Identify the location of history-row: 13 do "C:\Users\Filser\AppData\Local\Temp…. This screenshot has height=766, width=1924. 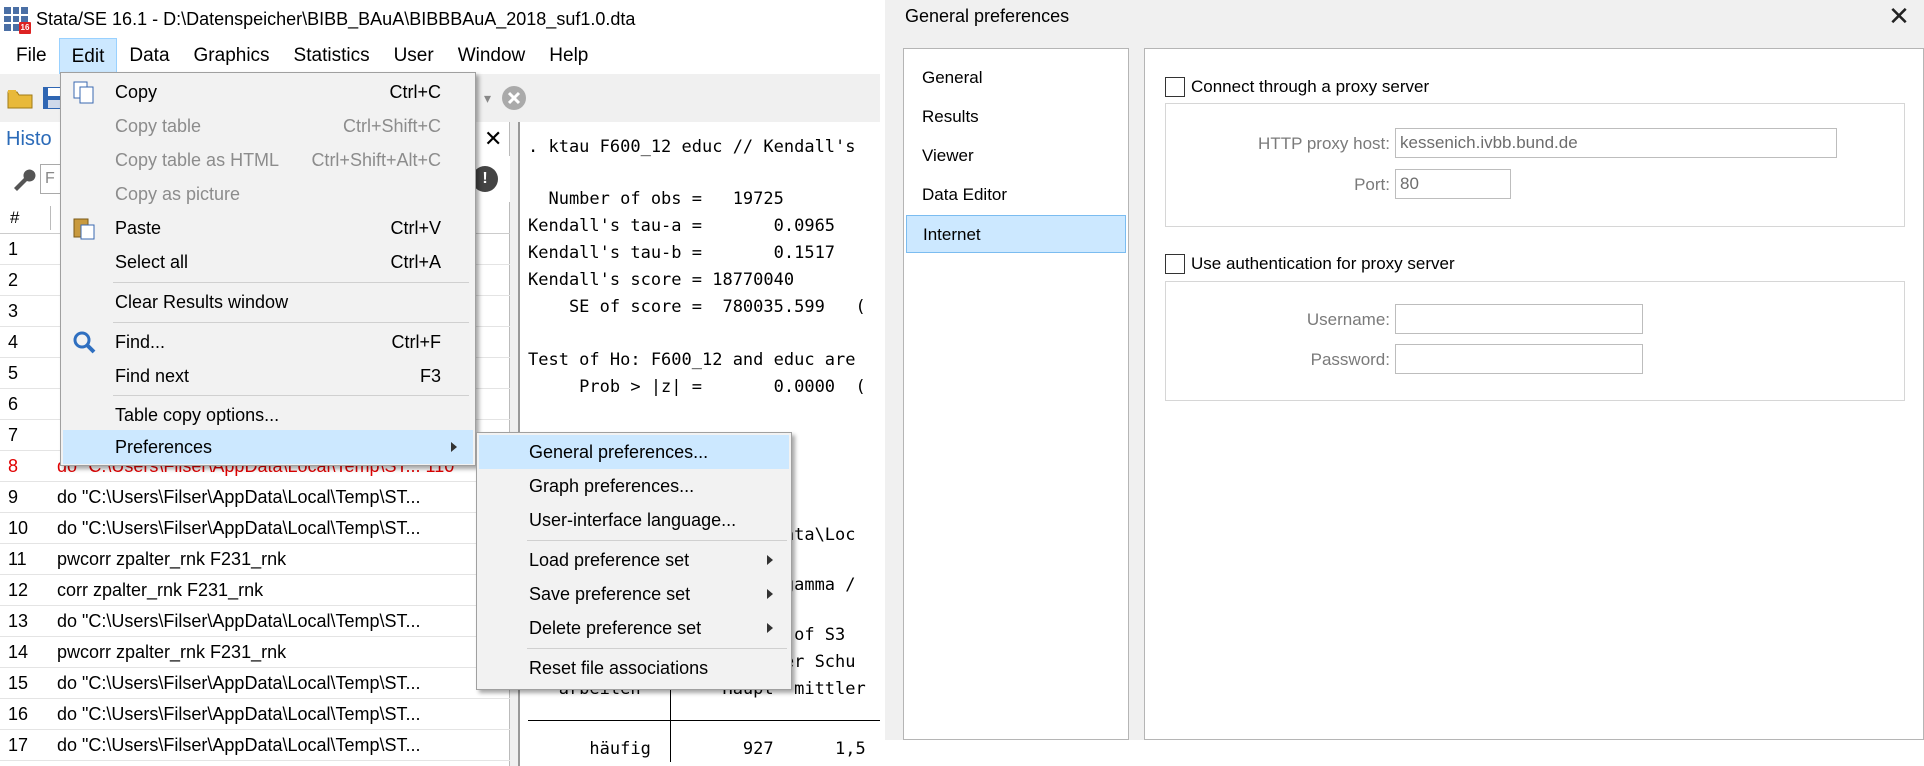
(255, 621).